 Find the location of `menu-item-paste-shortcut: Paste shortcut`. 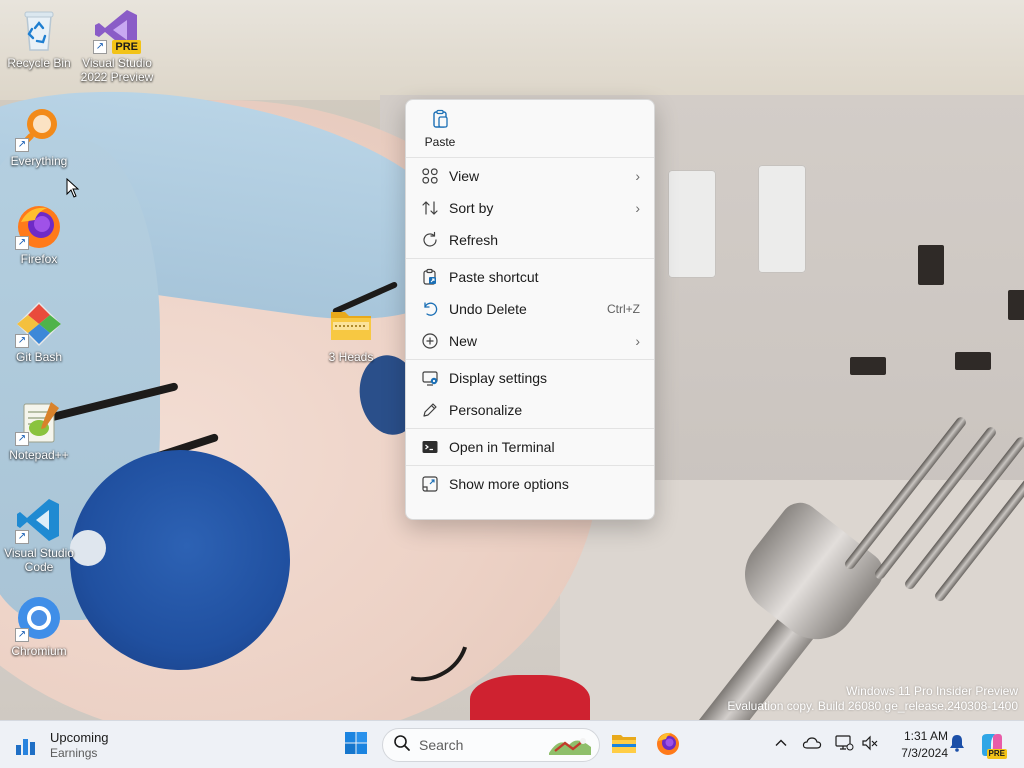

menu-item-paste-shortcut: Paste shortcut is located at coordinates (530, 277).